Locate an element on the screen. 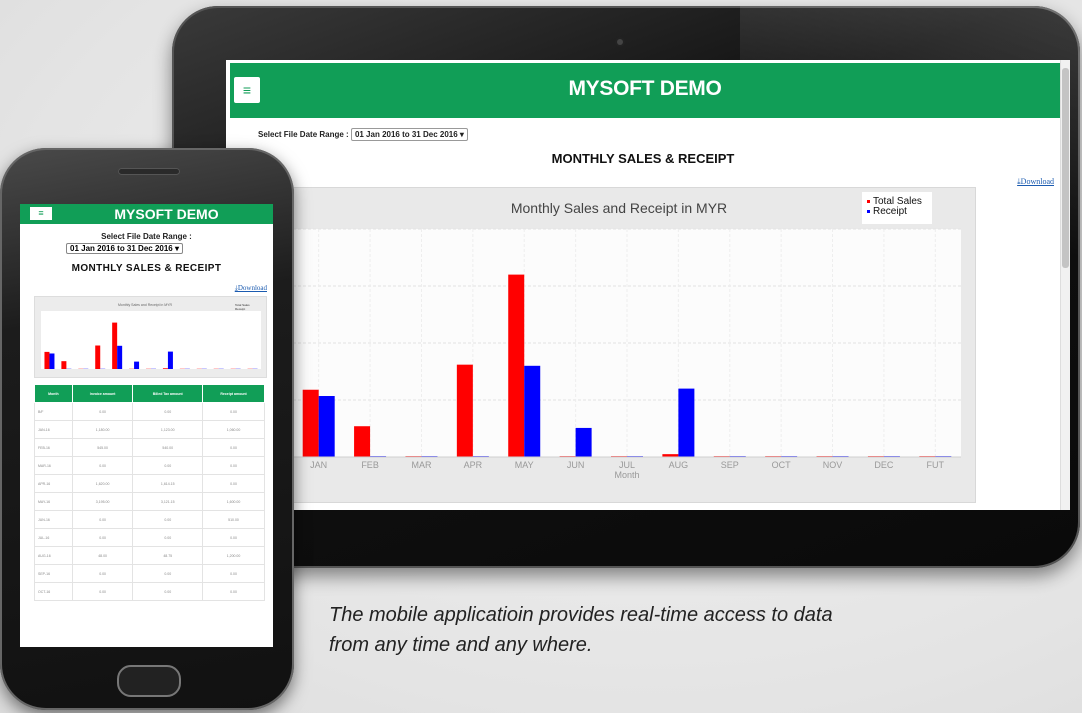  table-cell: 1,200.00 is located at coordinates (233, 555).